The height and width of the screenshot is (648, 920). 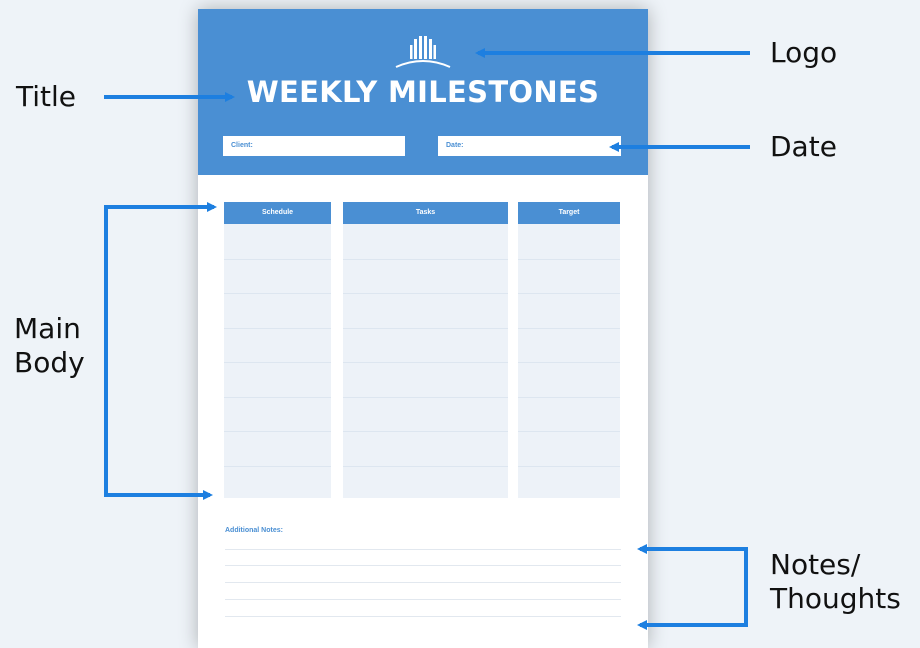 What do you see at coordinates (158, 352) in the screenshot?
I see `main-body-bracket` at bounding box center [158, 352].